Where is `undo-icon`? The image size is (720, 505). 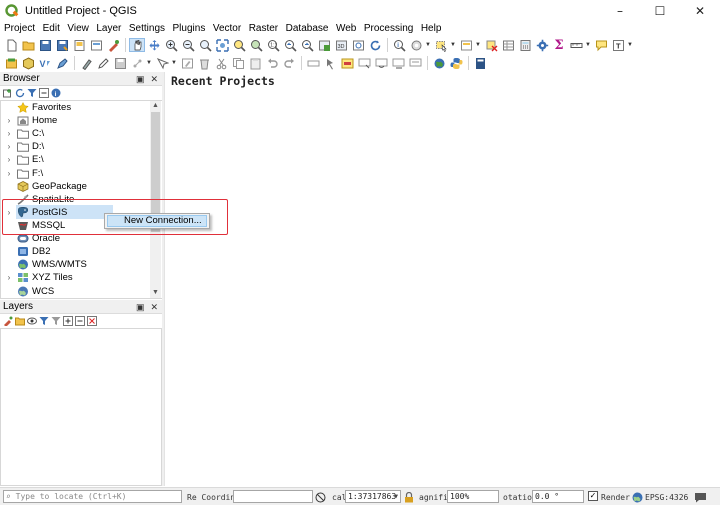
undo-icon is located at coordinates (272, 63).